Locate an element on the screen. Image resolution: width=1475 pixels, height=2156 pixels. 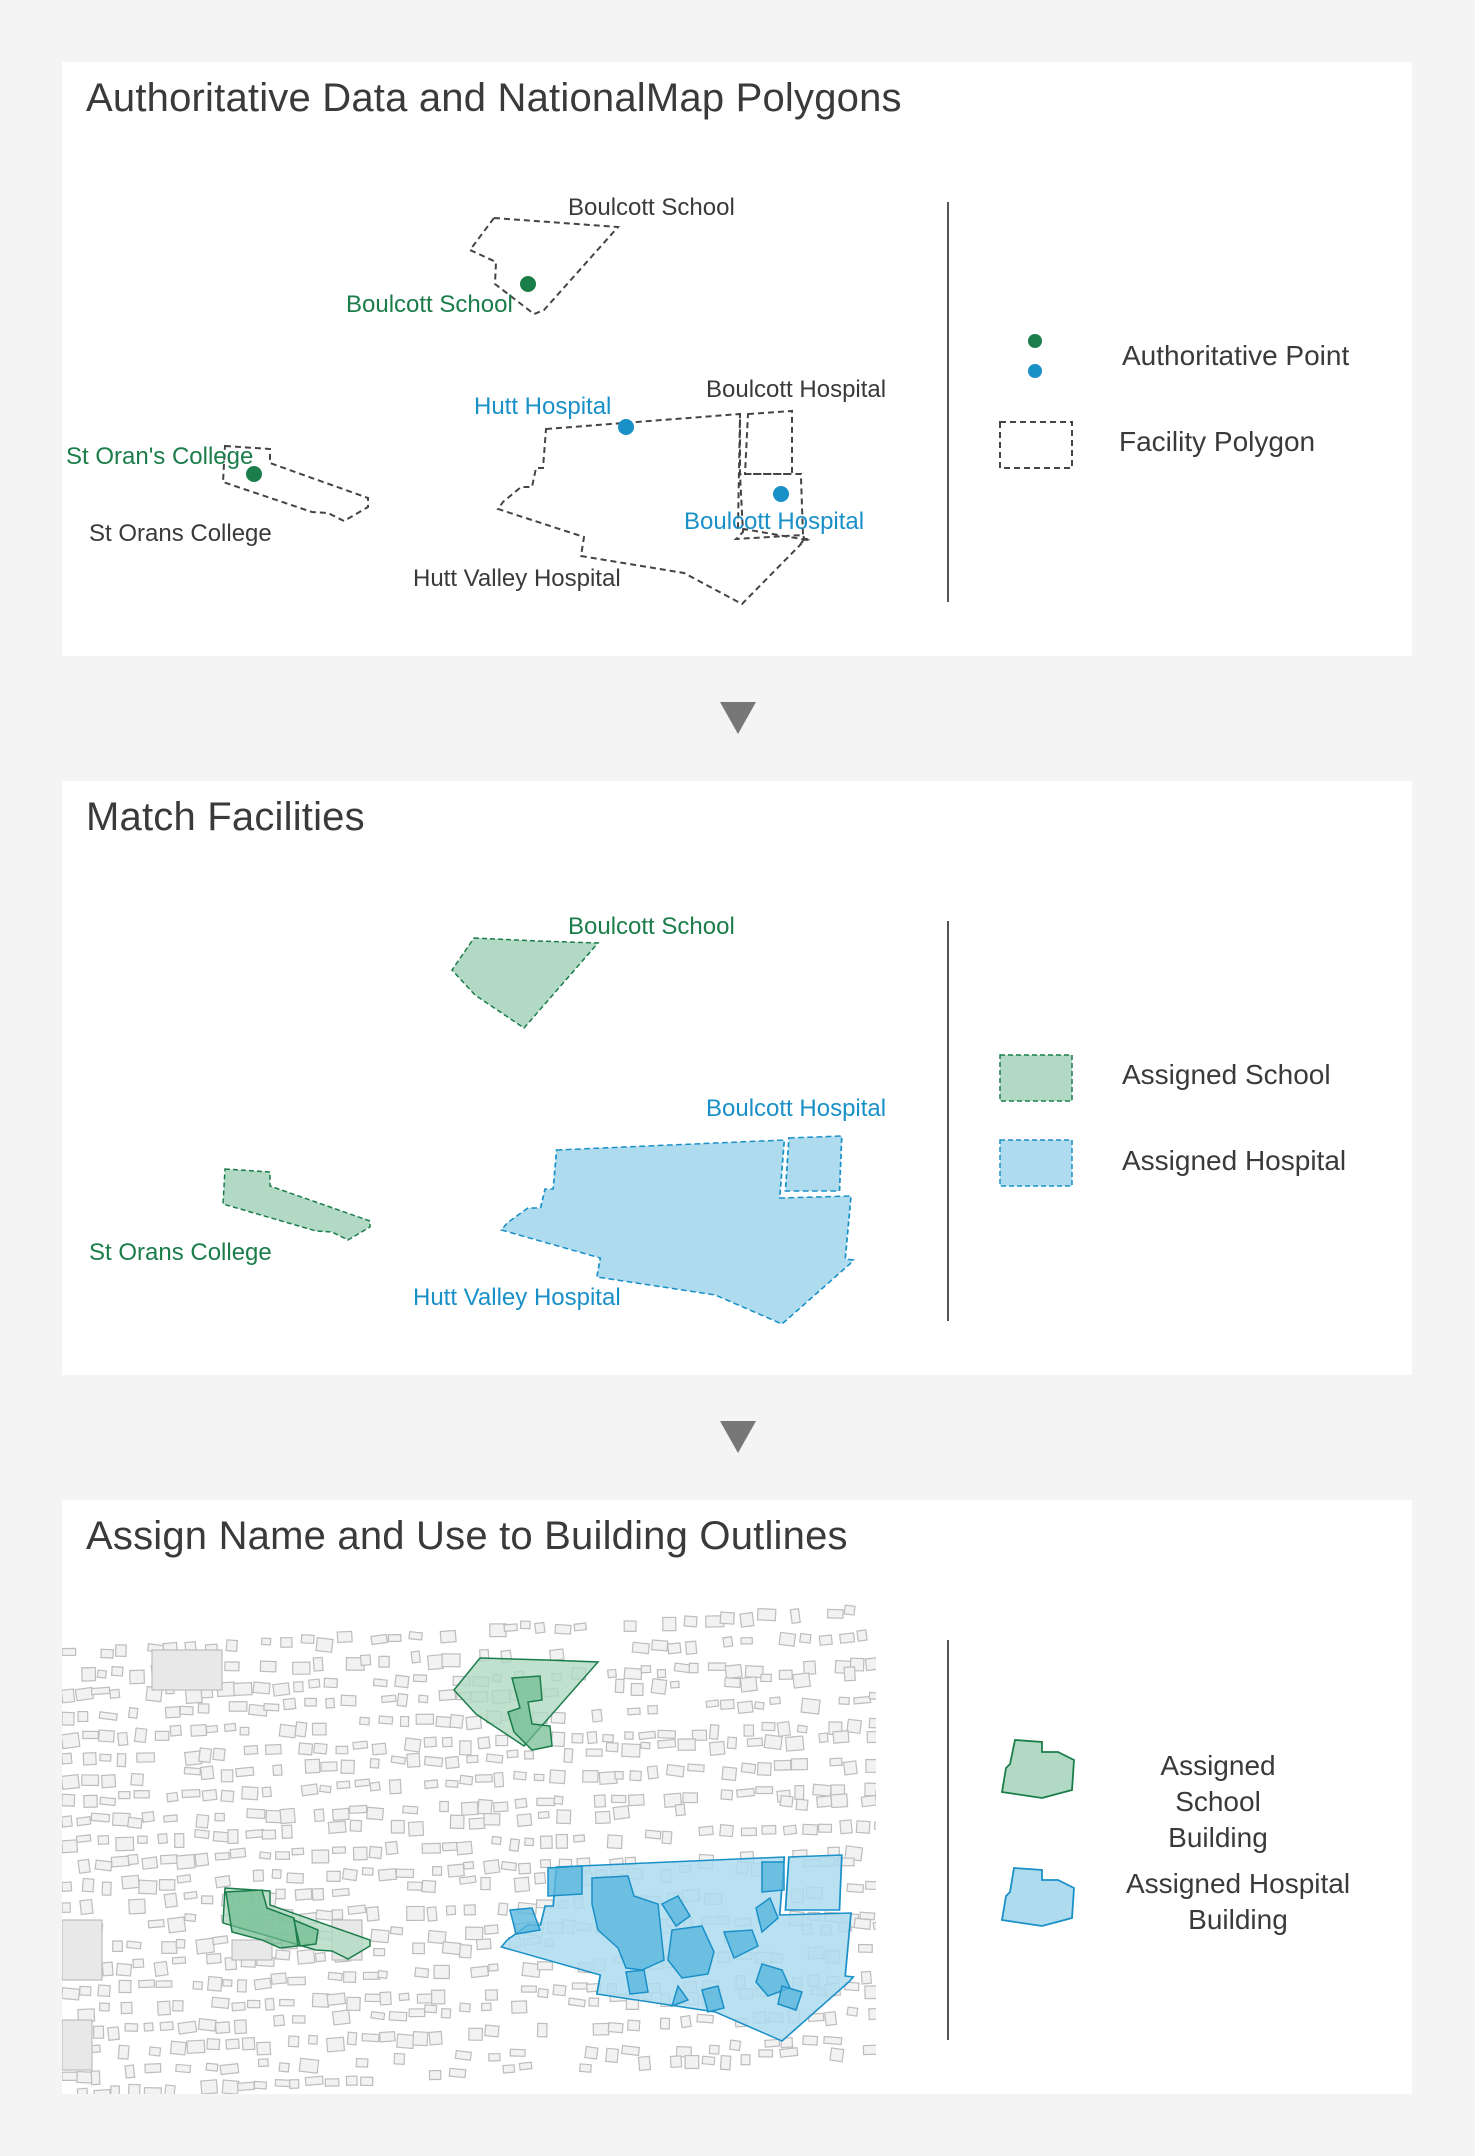
boulcott-school-area is located at coordinates (525, 983).